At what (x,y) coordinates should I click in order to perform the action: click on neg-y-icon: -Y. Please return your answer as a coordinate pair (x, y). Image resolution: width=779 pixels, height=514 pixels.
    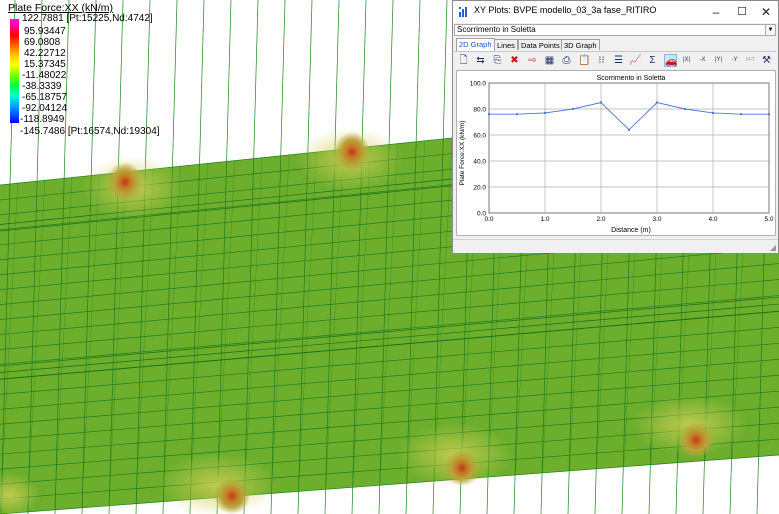
    Looking at the image, I should click on (734, 60).